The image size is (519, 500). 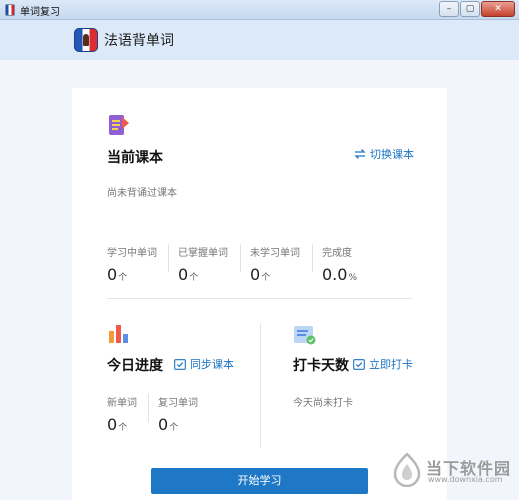 What do you see at coordinates (259, 481) in the screenshot?
I see `start-learning-button: 开始学习` at bounding box center [259, 481].